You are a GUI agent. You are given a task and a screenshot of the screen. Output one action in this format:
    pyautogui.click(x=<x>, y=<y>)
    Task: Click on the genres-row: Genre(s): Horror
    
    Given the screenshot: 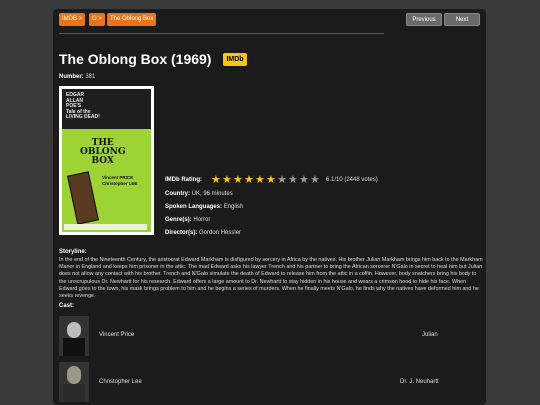 What is the action you would take?
    pyautogui.click(x=187, y=220)
    